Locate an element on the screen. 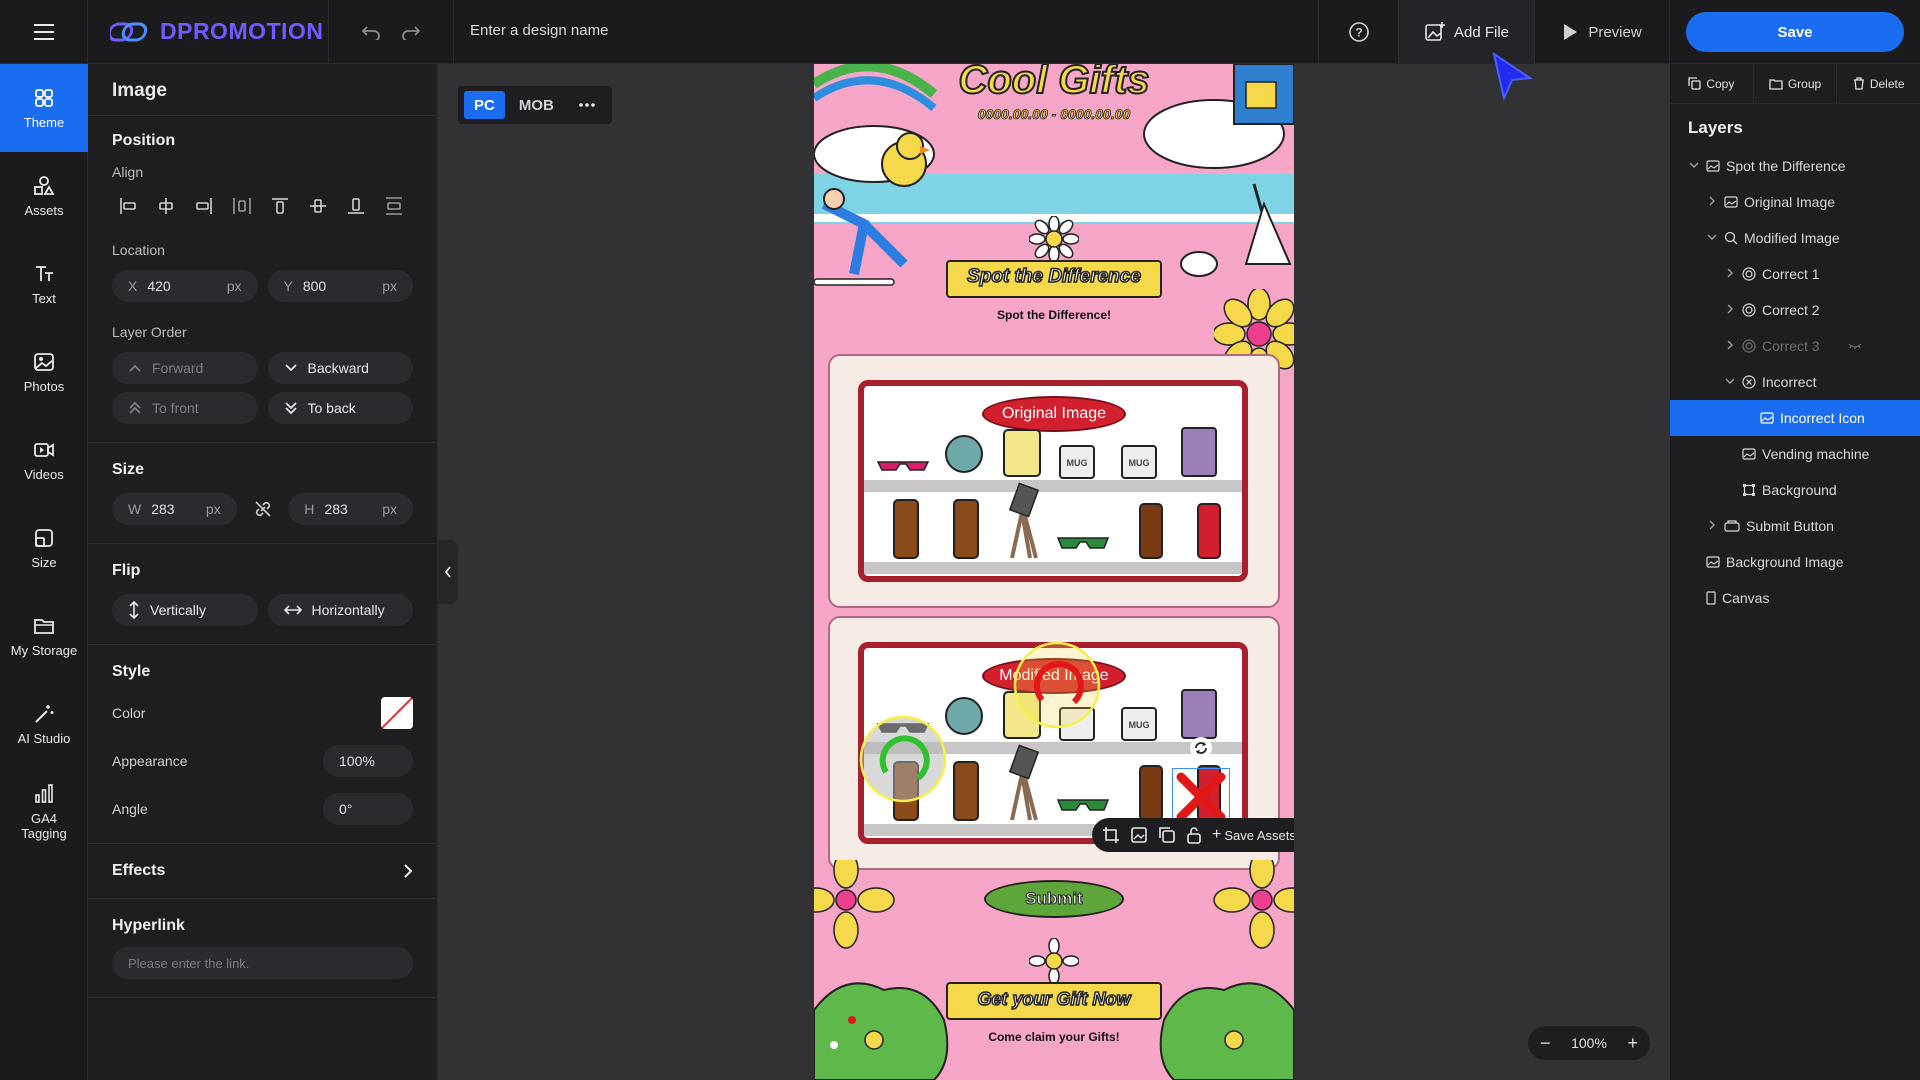  image-icon is located at coordinates (1749, 454).